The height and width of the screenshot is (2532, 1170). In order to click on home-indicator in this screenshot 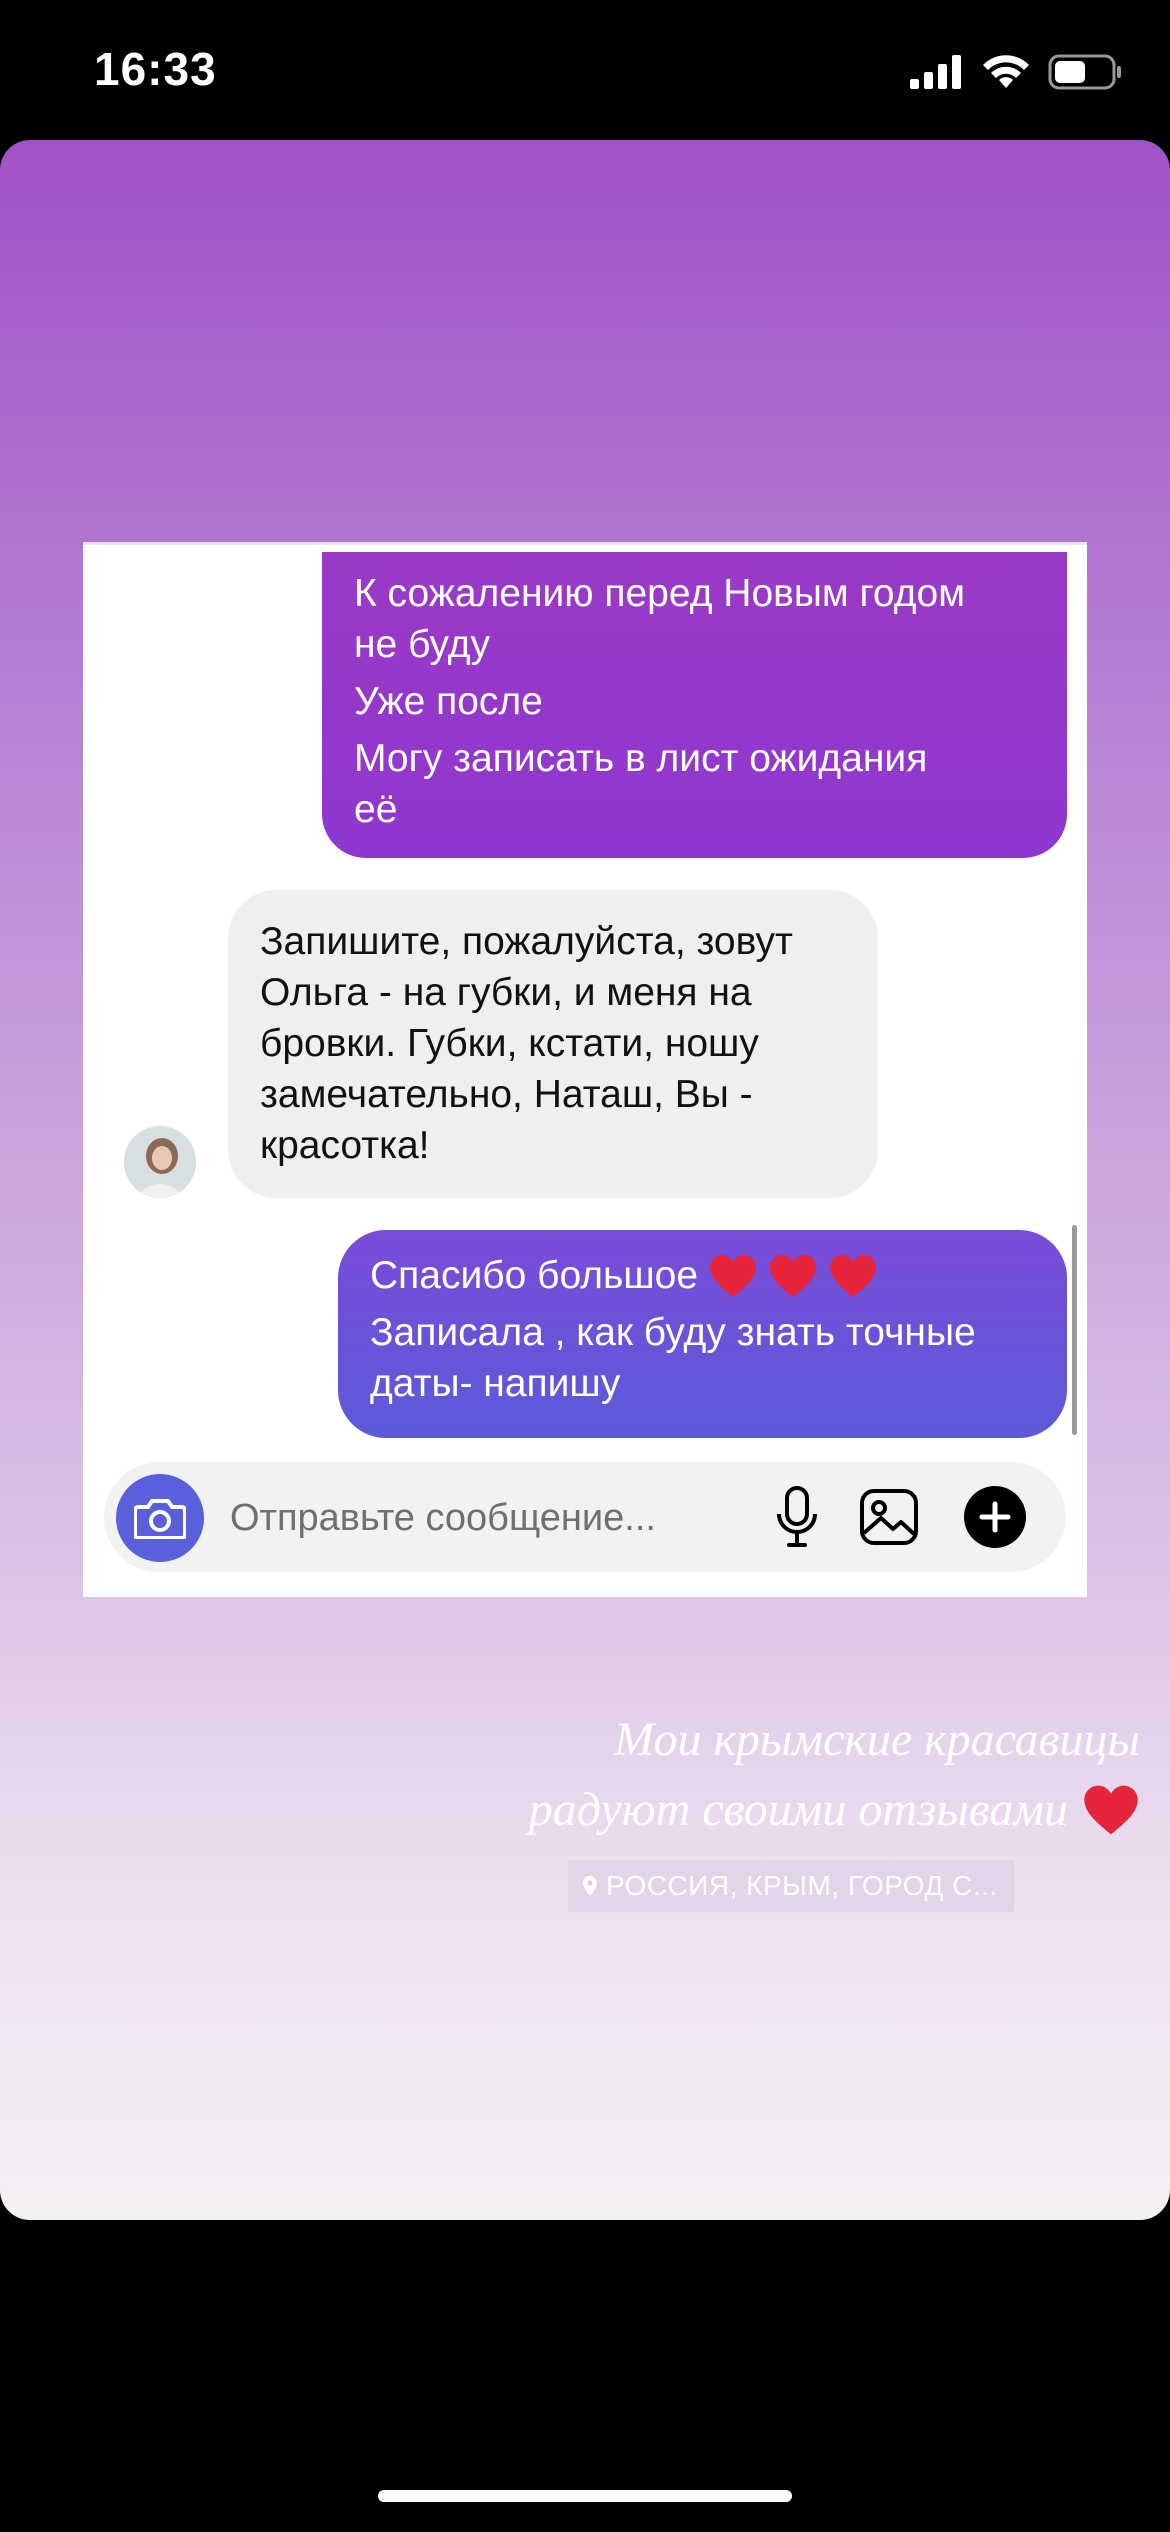, I will do `click(585, 2496)`.